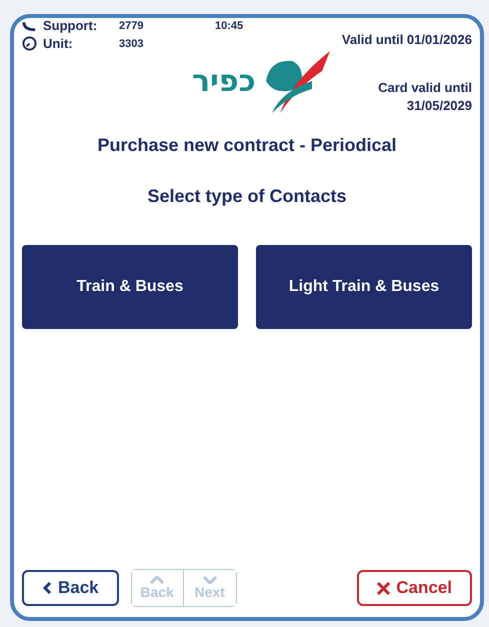 The width and height of the screenshot is (489, 627). What do you see at coordinates (70, 588) in the screenshot?
I see `back-button: Back` at bounding box center [70, 588].